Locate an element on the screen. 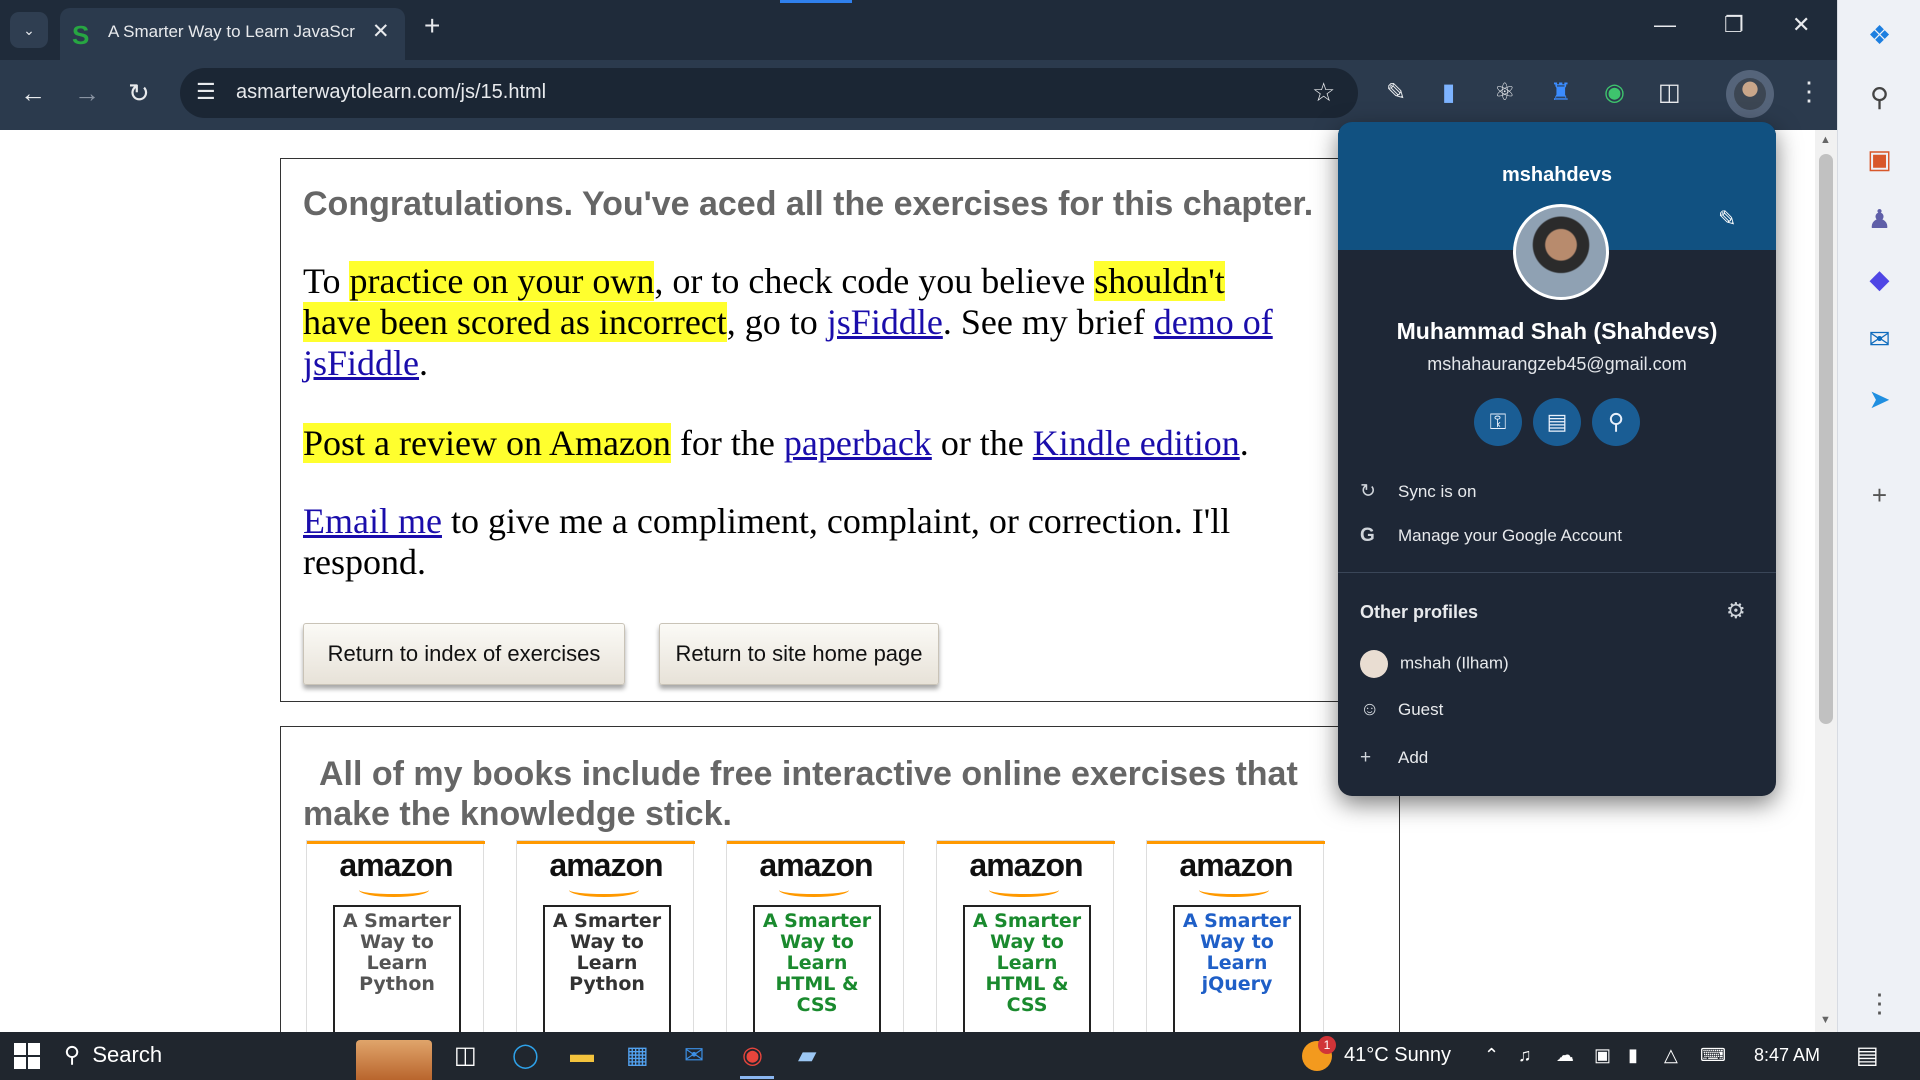 Image resolution: width=1920 pixels, height=1080 pixels. reload-icon: ↻ is located at coordinates (139, 93).